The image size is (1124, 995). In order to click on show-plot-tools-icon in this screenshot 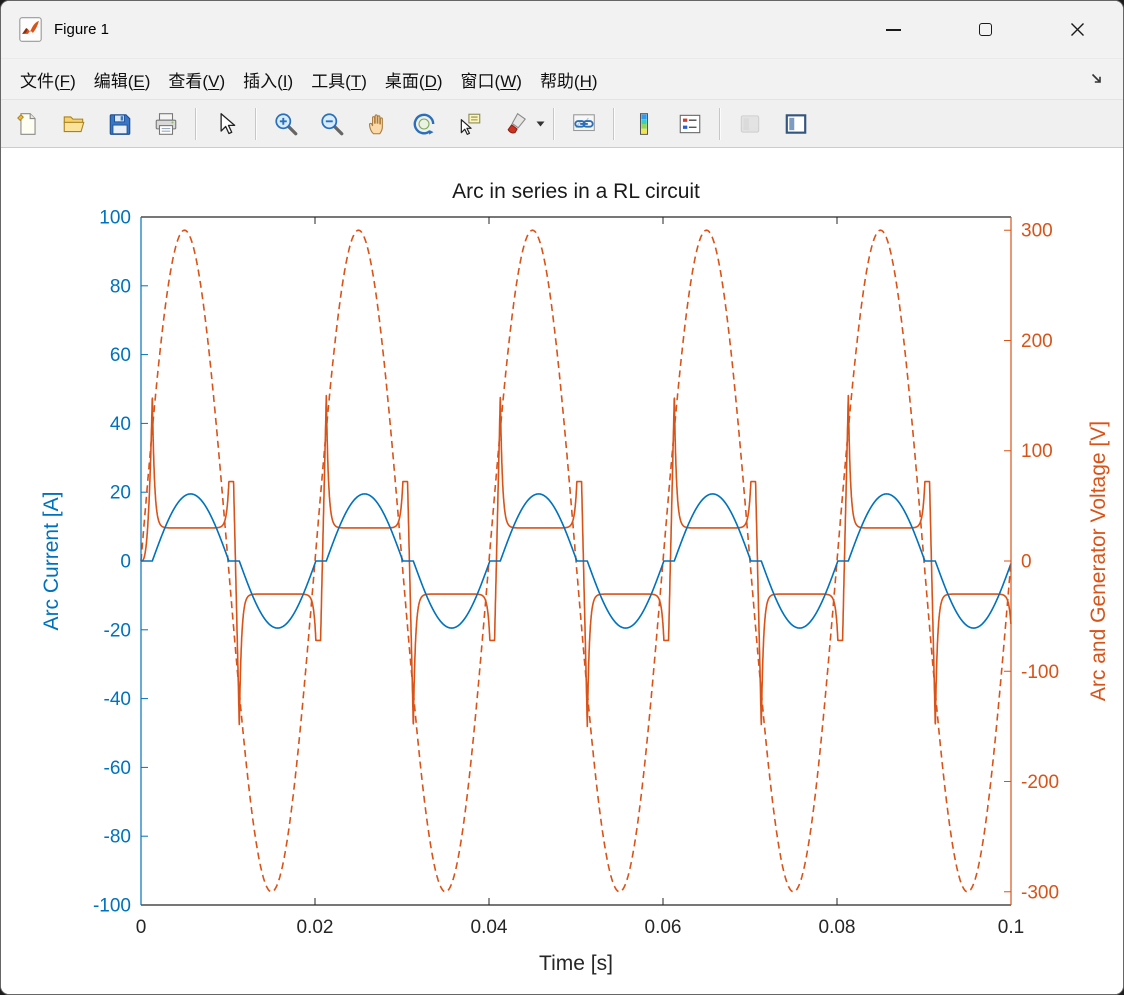, I will do `click(796, 124)`.